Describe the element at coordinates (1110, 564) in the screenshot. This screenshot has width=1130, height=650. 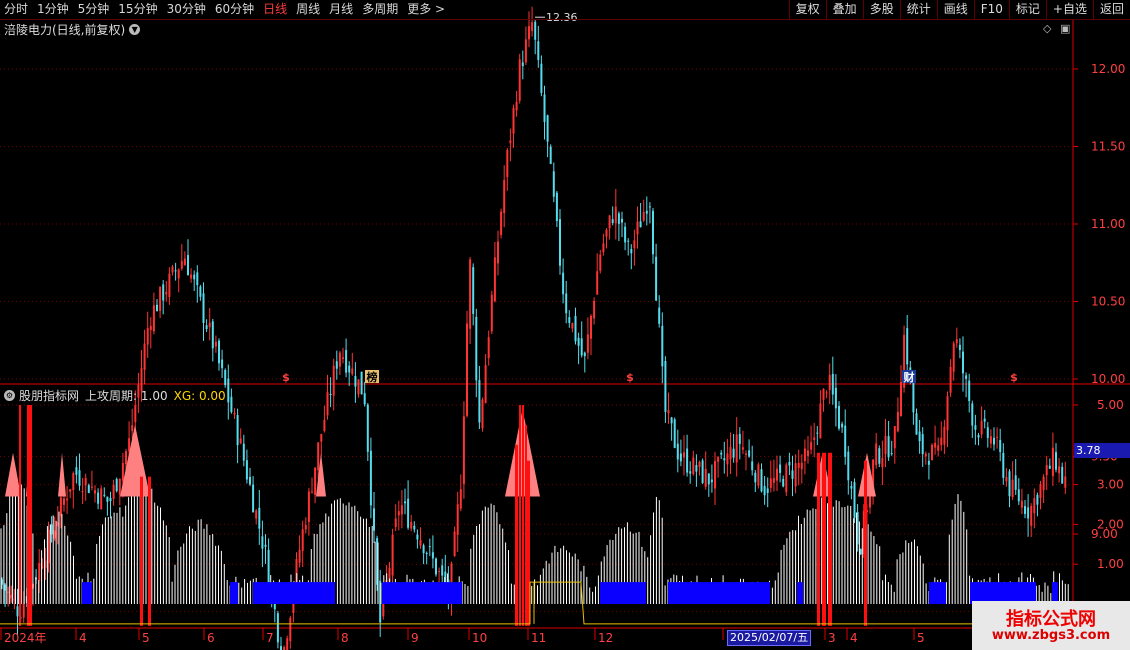
I see `indicator-tick-label: 1.00` at that location.